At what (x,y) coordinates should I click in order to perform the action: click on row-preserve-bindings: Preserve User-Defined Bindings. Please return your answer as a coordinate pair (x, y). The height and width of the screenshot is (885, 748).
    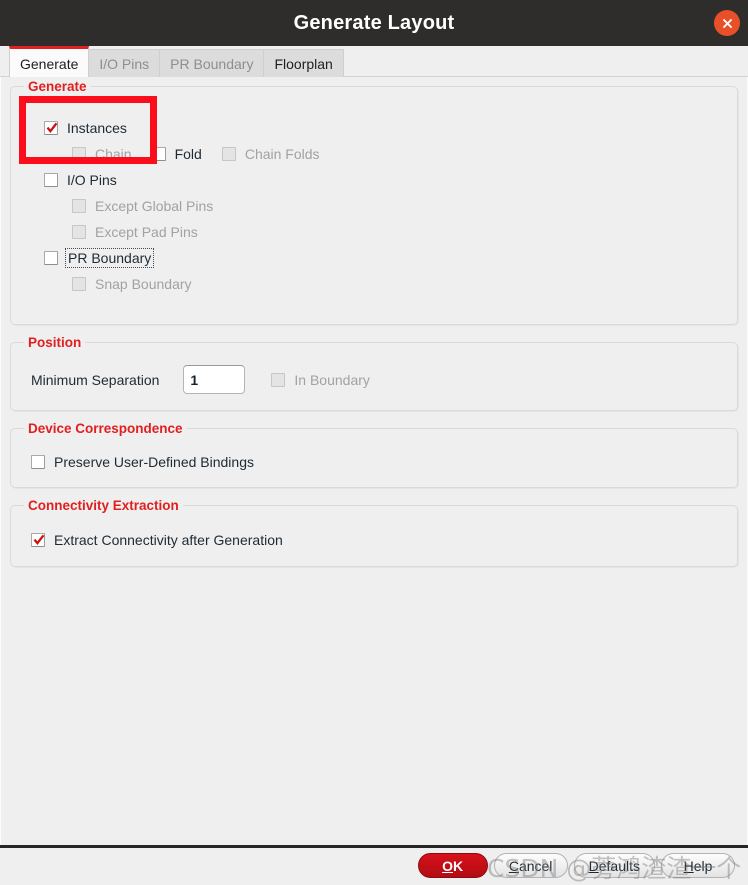
    Looking at the image, I should click on (142, 461).